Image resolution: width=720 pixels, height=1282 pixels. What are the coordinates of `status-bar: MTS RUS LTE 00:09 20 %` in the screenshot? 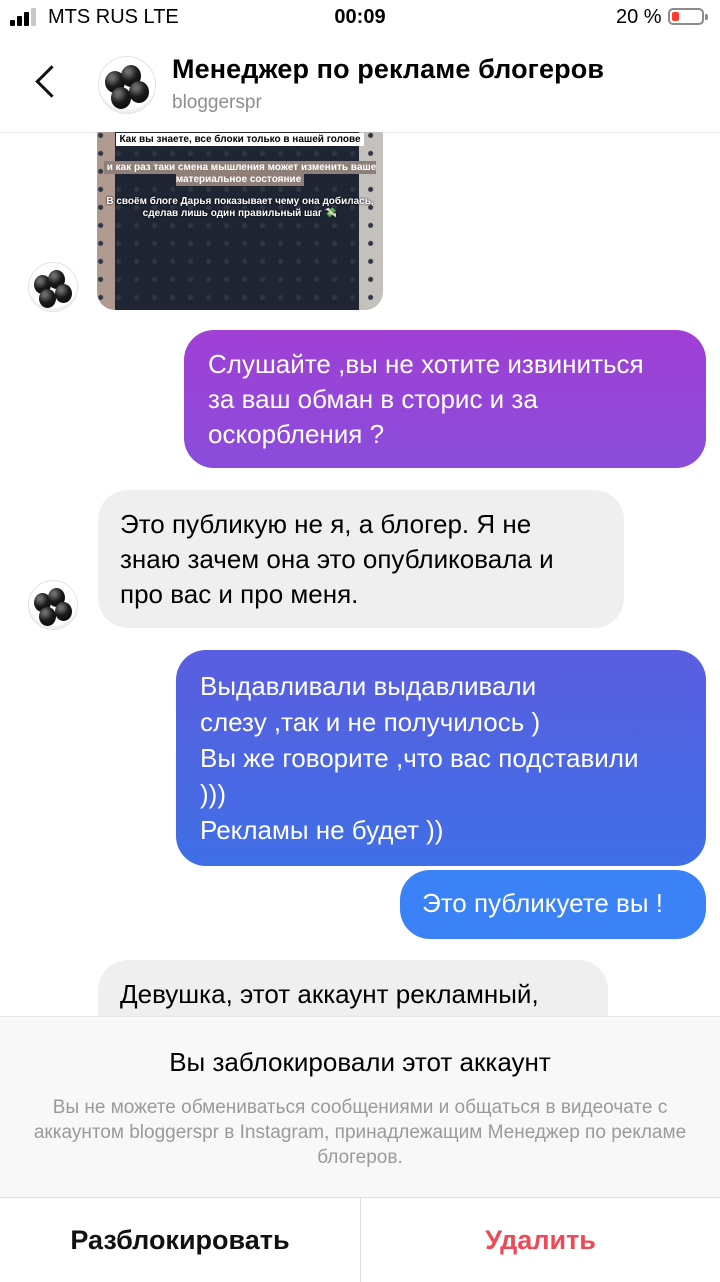 It's located at (360, 18).